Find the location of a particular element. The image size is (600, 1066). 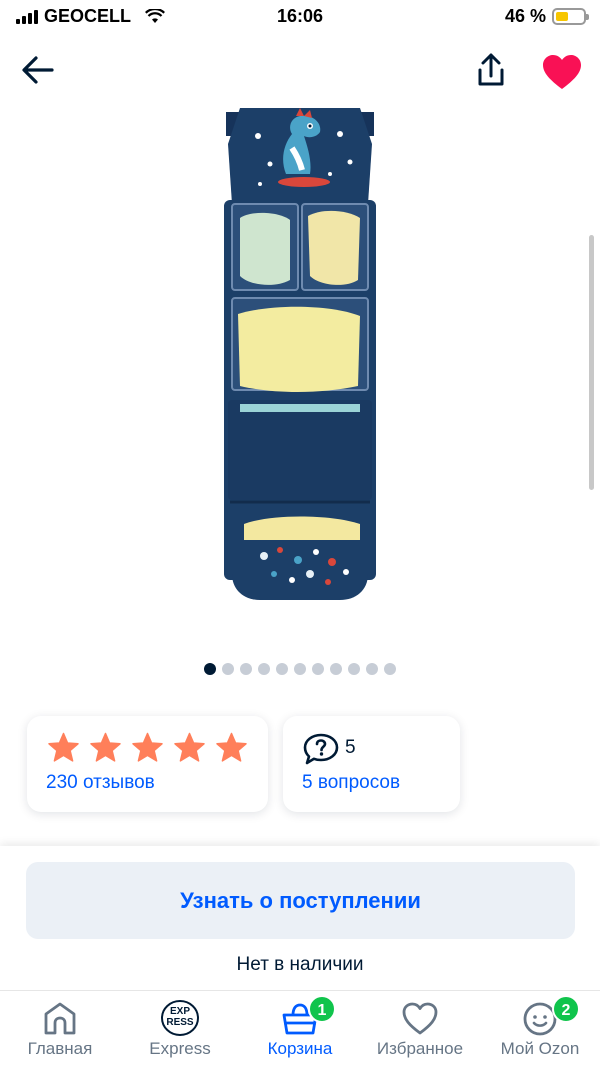

questions-count: 5 is located at coordinates (350, 747).